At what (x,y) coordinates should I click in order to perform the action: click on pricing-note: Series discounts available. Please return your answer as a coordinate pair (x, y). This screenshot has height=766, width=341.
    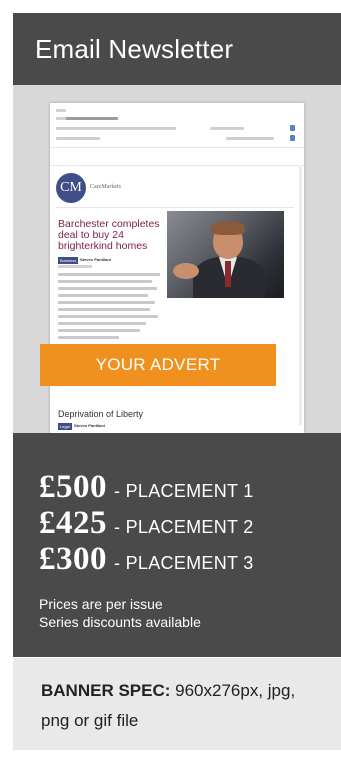
    Looking at the image, I should click on (120, 622).